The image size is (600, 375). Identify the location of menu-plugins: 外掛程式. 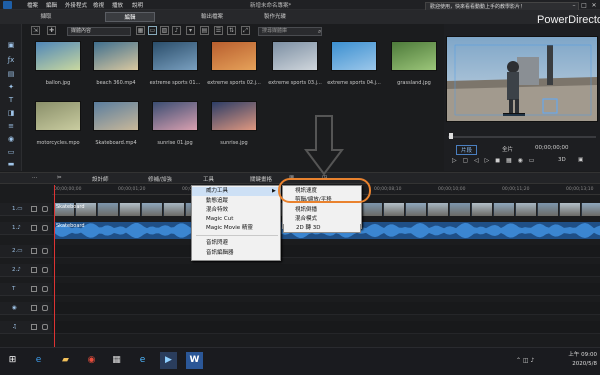
(76, 5).